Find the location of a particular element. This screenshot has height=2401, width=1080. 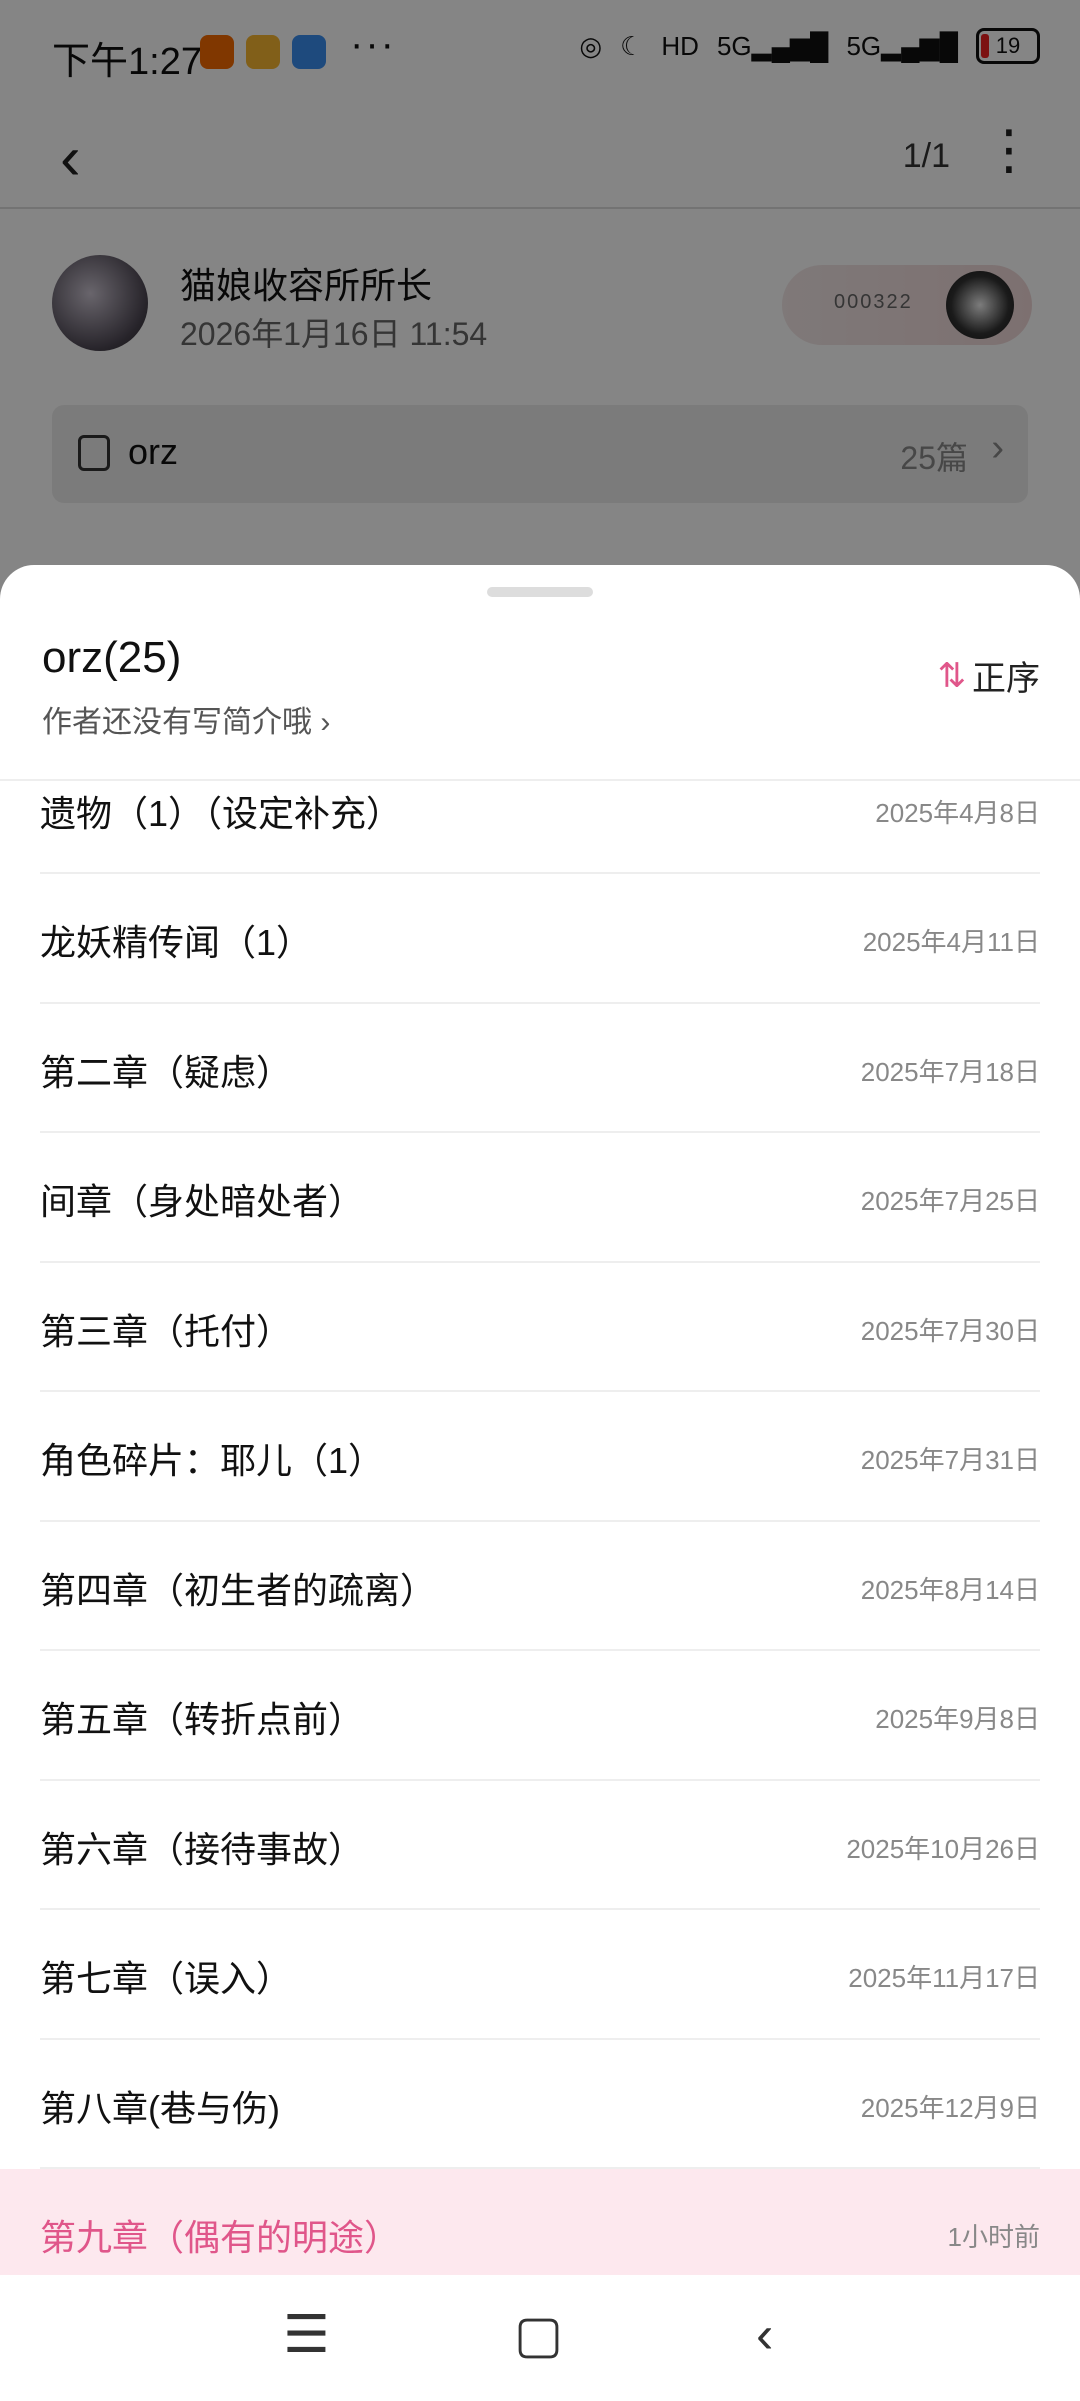

chapter-title: 第二章（疑虑） is located at coordinates (166, 1072).